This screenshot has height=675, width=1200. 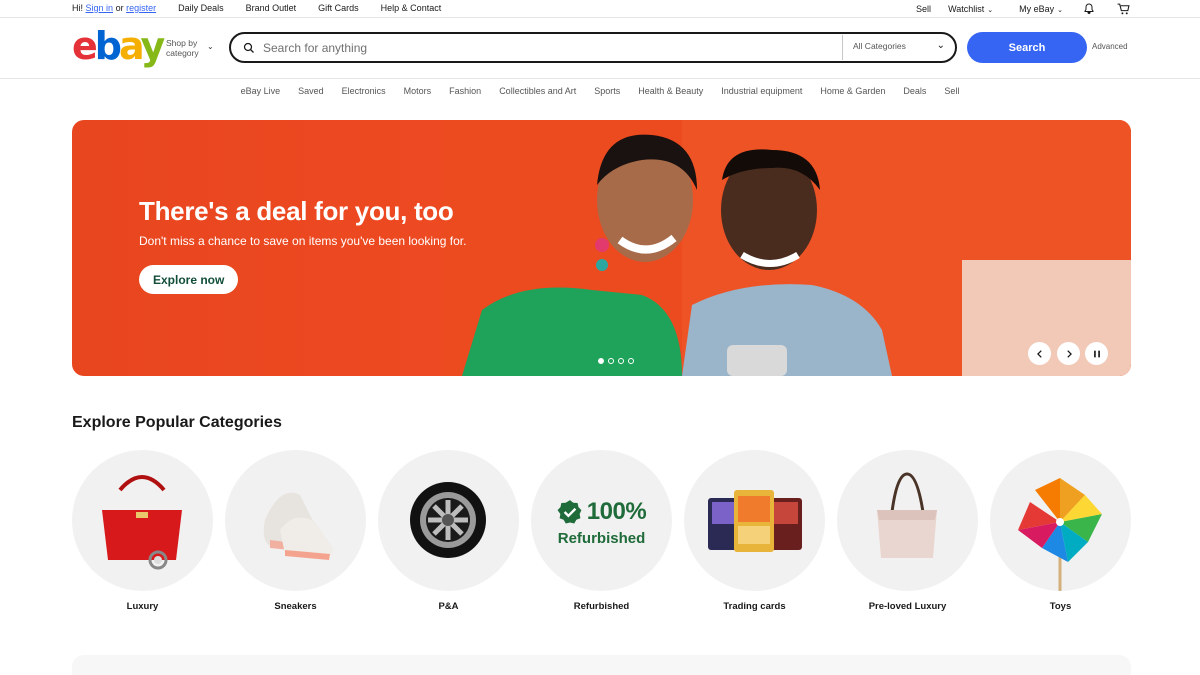 I want to click on category-label: Toys, so click(x=1060, y=606).